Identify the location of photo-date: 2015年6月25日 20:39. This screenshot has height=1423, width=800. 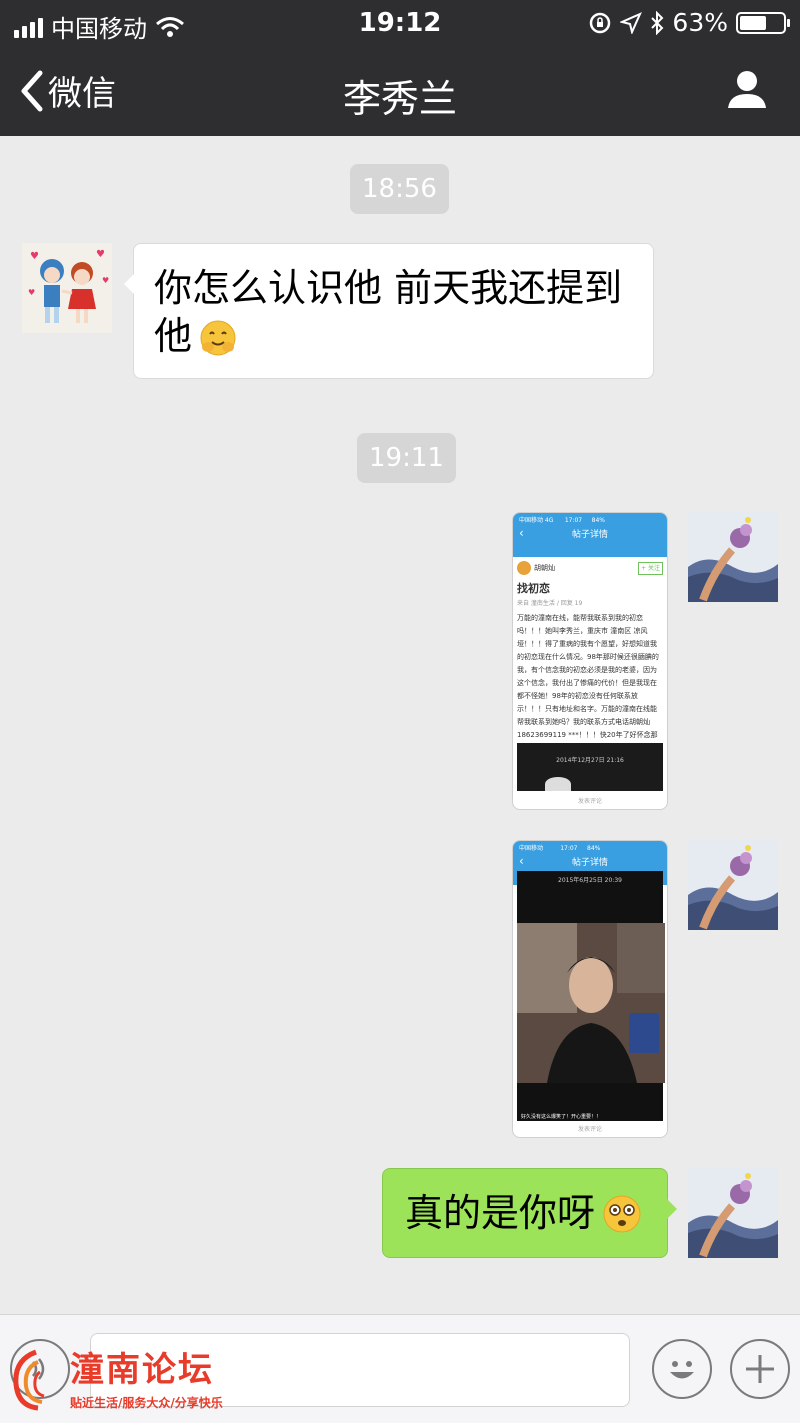
(590, 880).